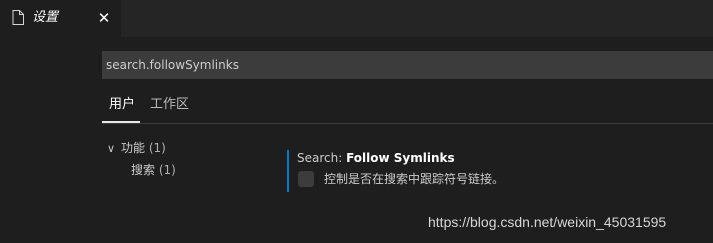 Image resolution: width=713 pixels, height=243 pixels. Describe the element at coordinates (400, 158) in the screenshot. I see `setting-name: Follow Symlinks` at that location.